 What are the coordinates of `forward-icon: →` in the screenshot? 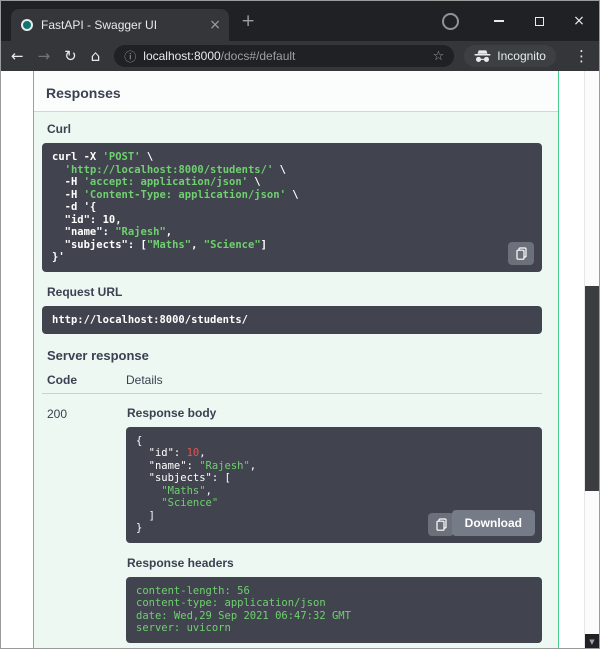 It's located at (44, 56).